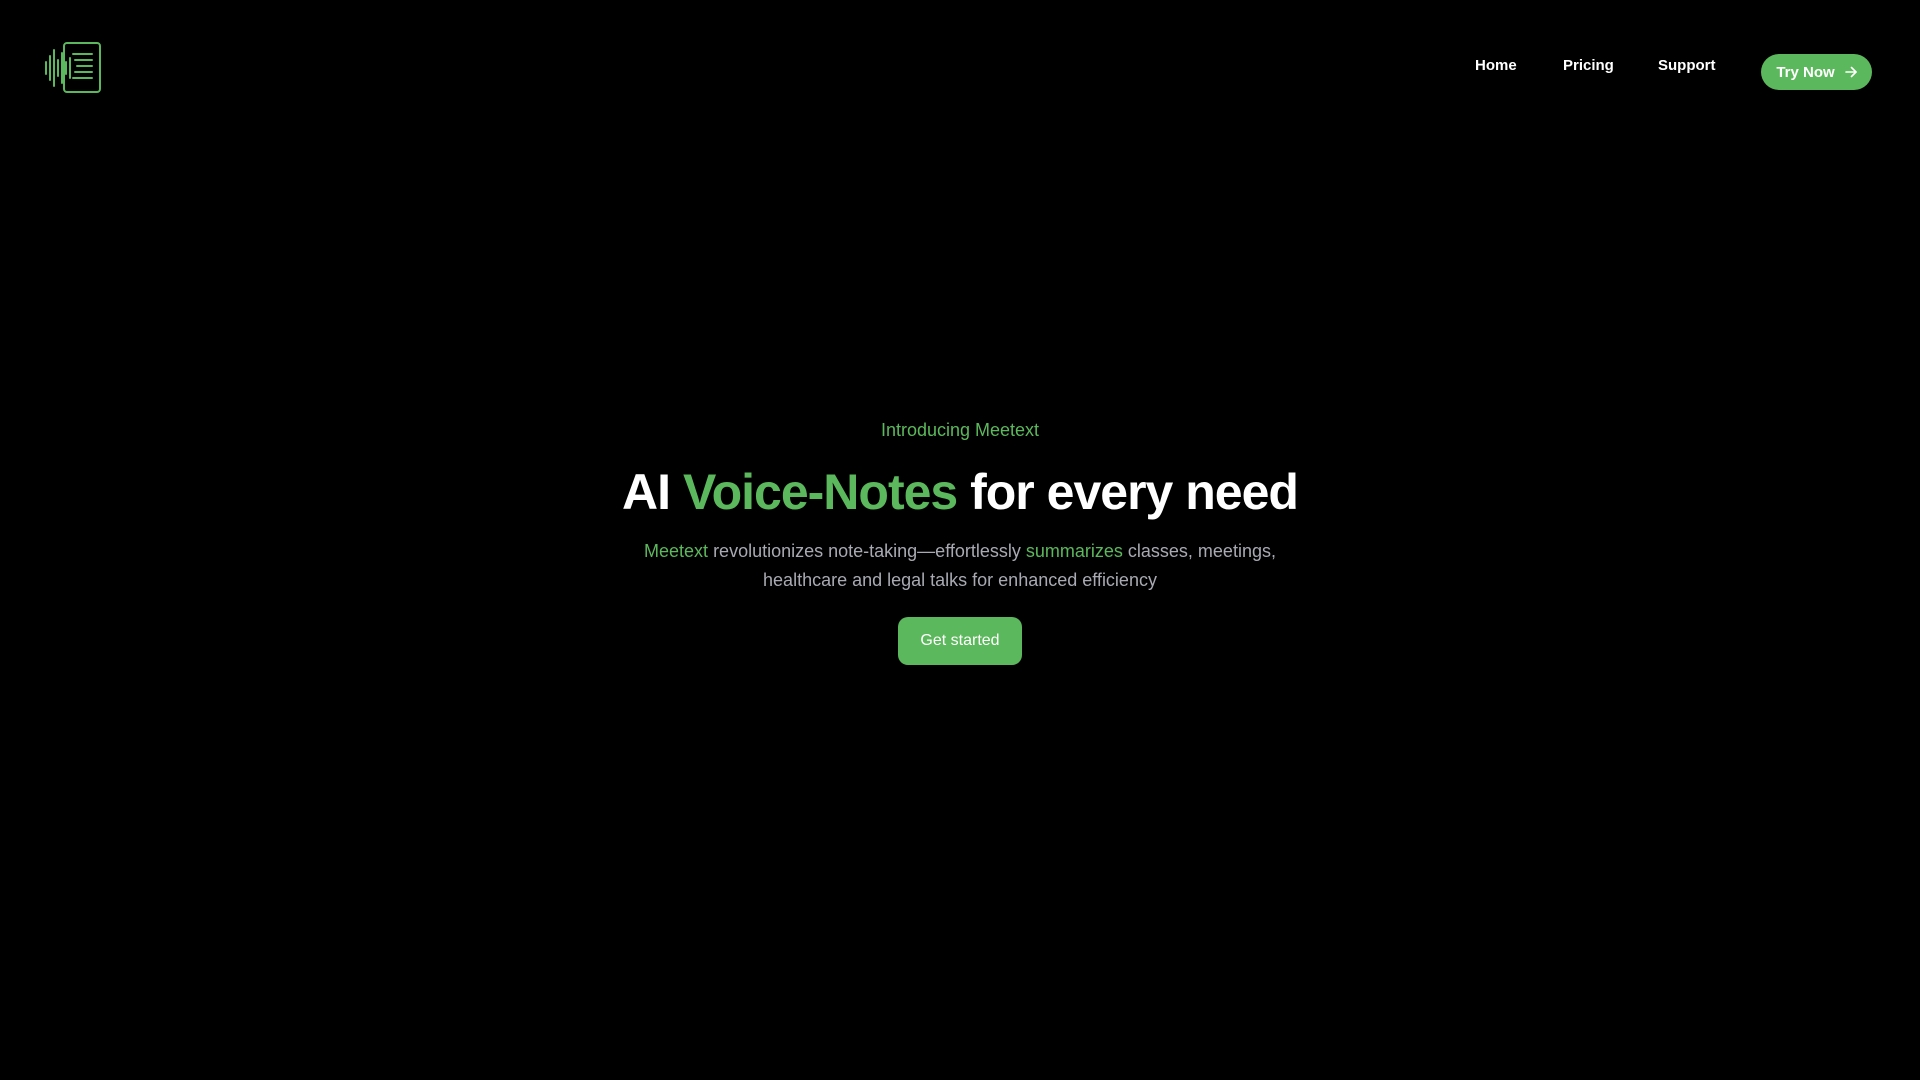  What do you see at coordinates (820, 492) in the screenshot?
I see `headline-accent: Voice-Notes` at bounding box center [820, 492].